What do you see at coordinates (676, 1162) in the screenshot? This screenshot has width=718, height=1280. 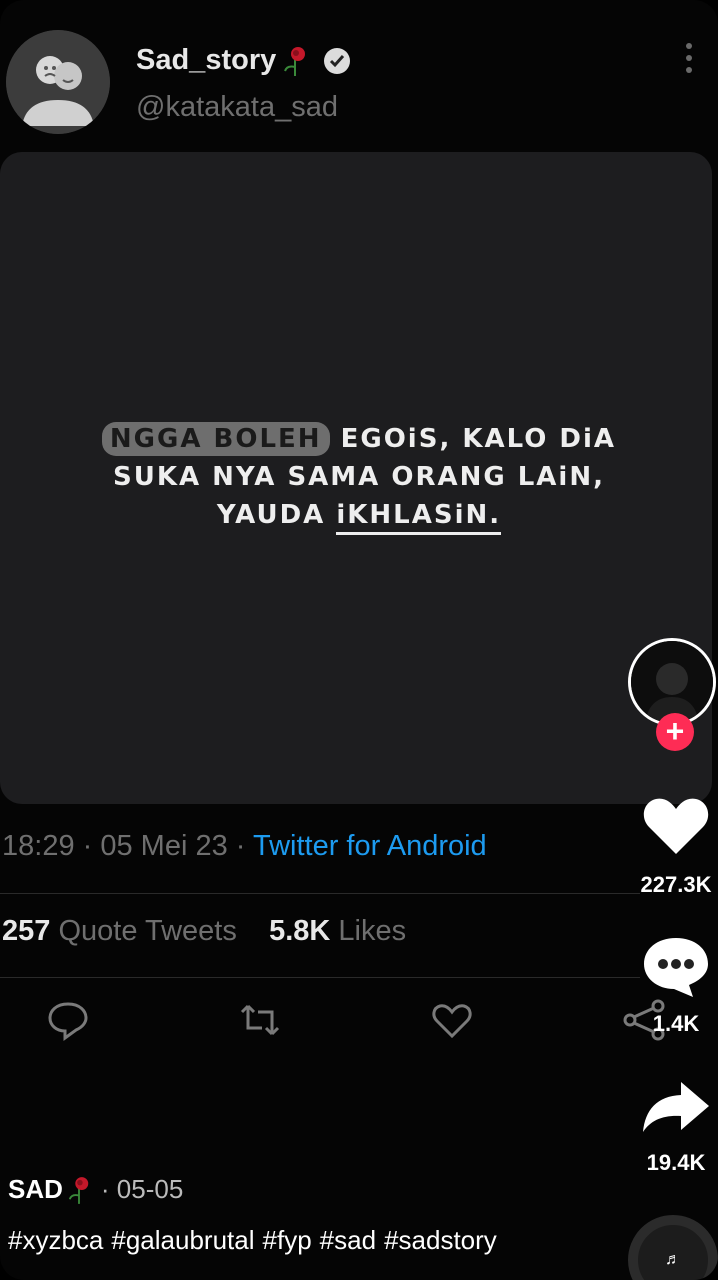 I see `share-count: 19.4K` at bounding box center [676, 1162].